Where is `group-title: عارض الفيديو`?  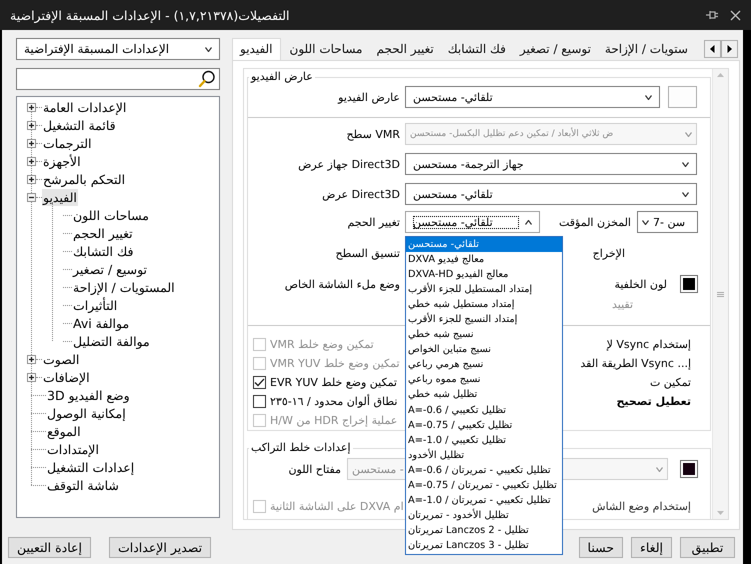 group-title: عارض الفيديو is located at coordinates (282, 76).